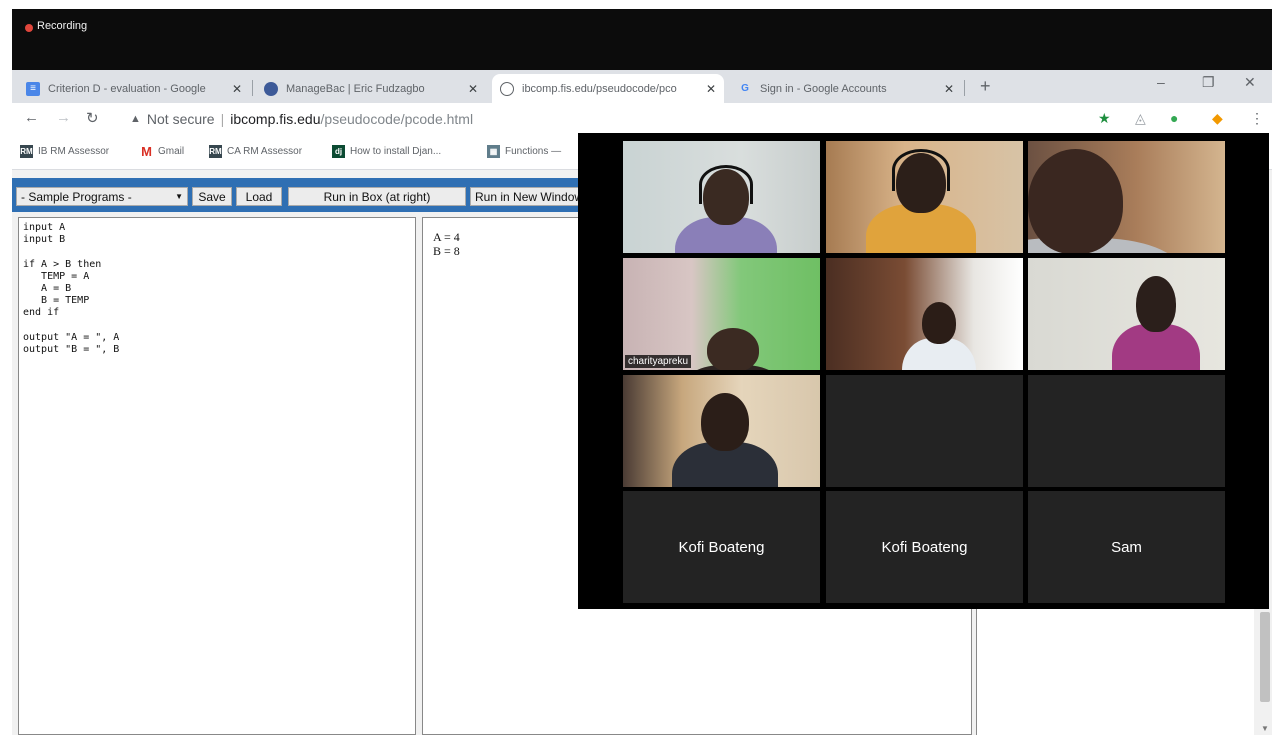  What do you see at coordinates (493, 151) in the screenshot?
I see `functions-icon: ▦` at bounding box center [493, 151].